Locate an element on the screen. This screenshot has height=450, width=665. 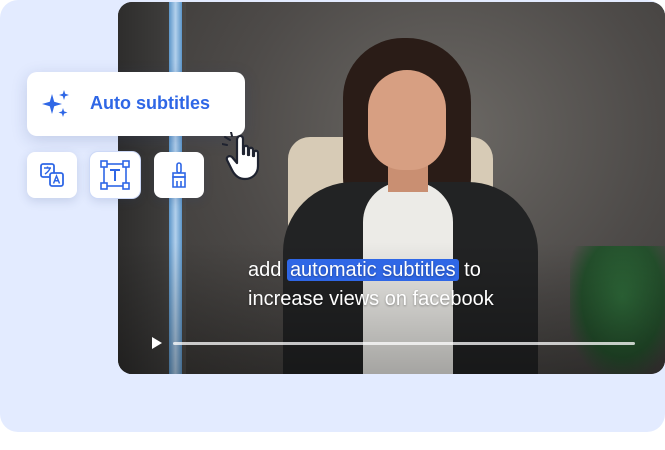
subtitle-text-after: to is located at coordinates (472, 270).